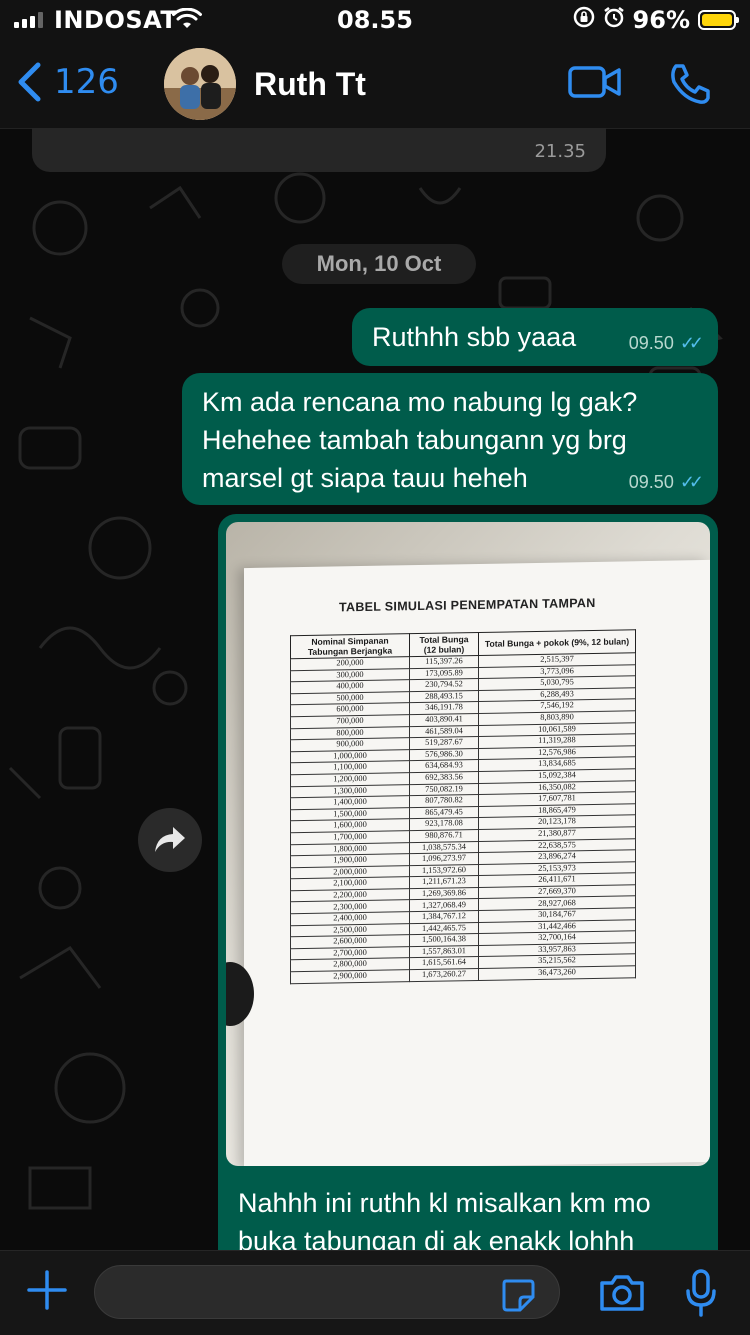  Describe the element at coordinates (310, 84) in the screenshot. I see `contact-name: Ruth Tt` at that location.